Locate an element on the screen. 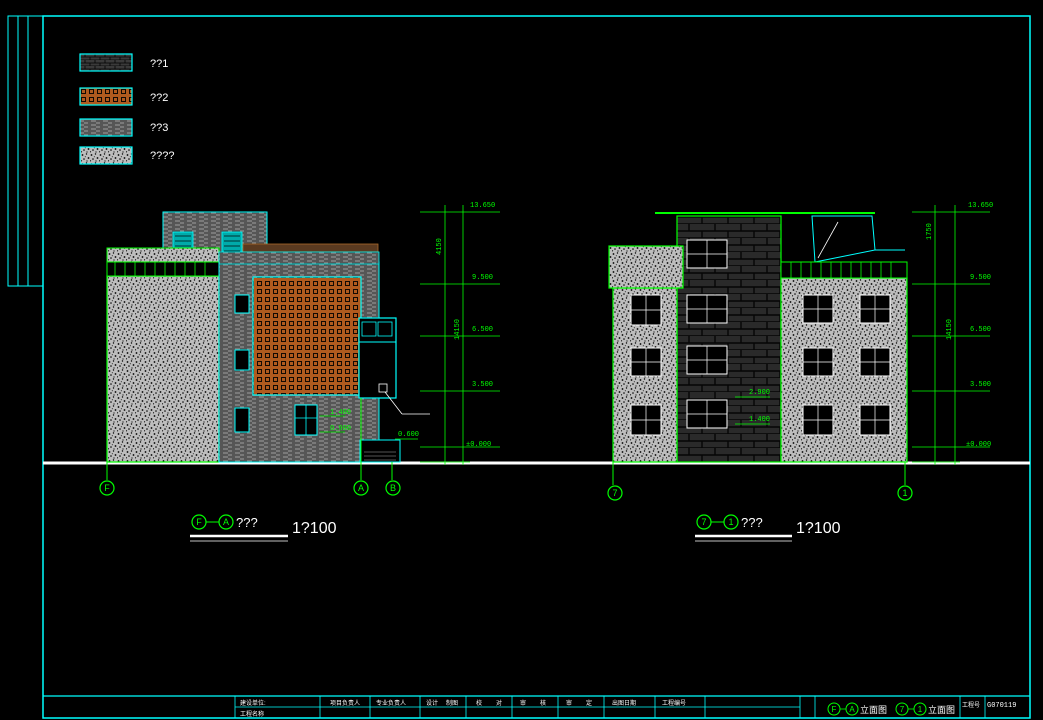 The width and height of the screenshot is (1043, 720). left-title-from: F is located at coordinates (199, 522).